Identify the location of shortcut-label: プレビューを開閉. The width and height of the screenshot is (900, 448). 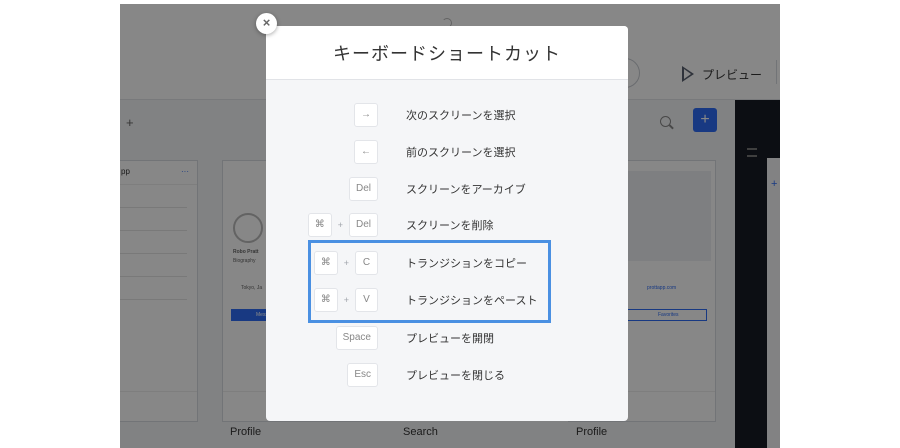
(450, 339).